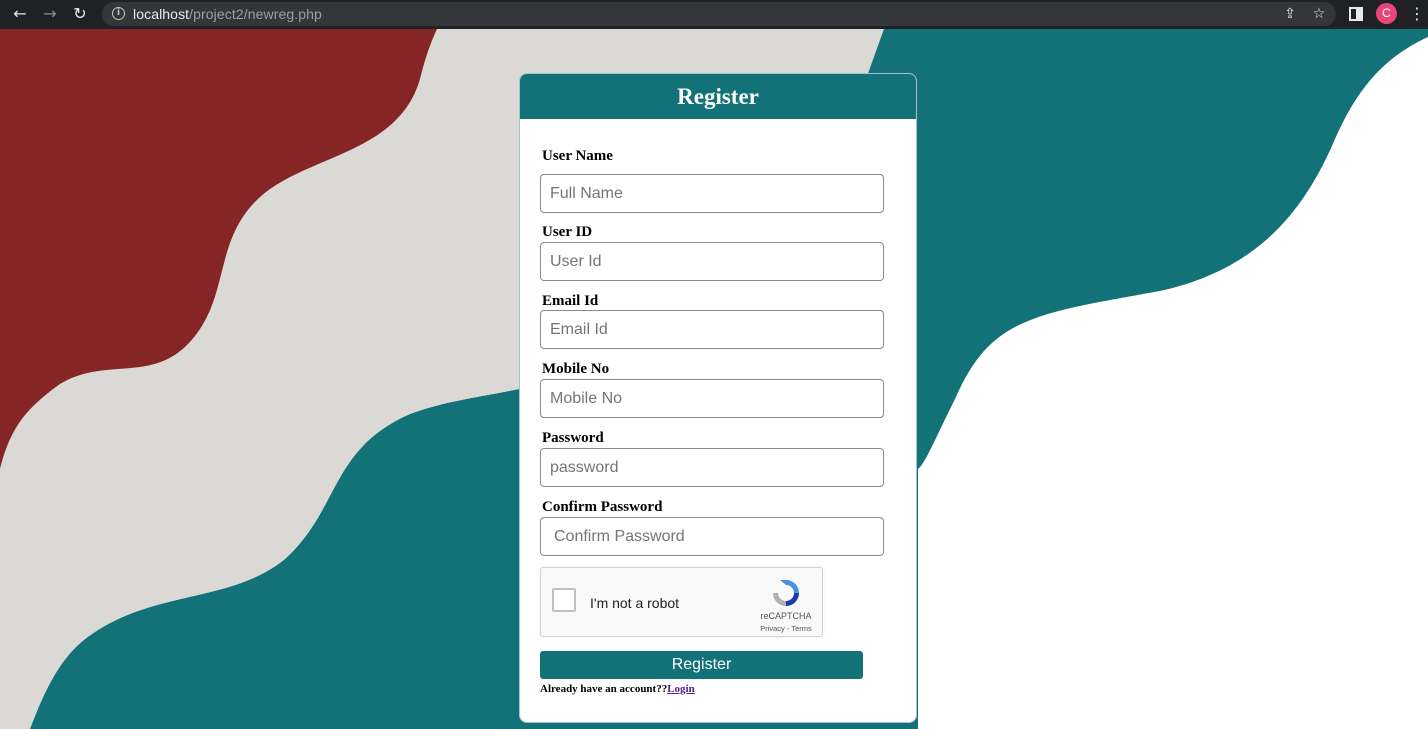 This screenshot has width=1428, height=729. I want to click on address-bar: i localhost/project2/newreg.php ⇪ ☆, so click(719, 14).